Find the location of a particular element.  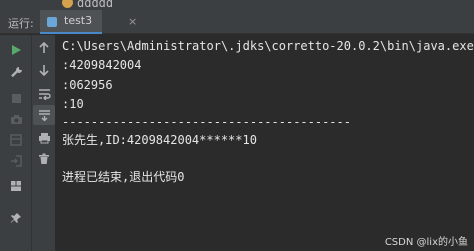

soft-wrap-icon is located at coordinates (44, 94).